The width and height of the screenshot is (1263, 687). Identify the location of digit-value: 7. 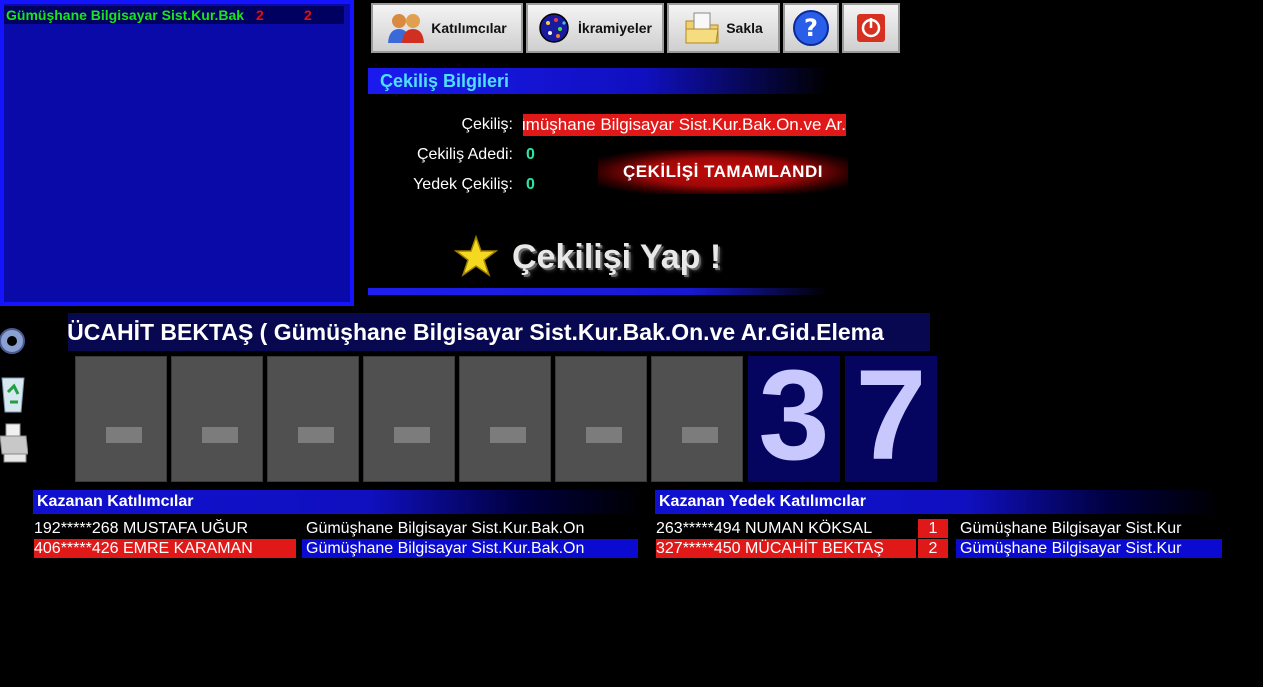
(891, 415).